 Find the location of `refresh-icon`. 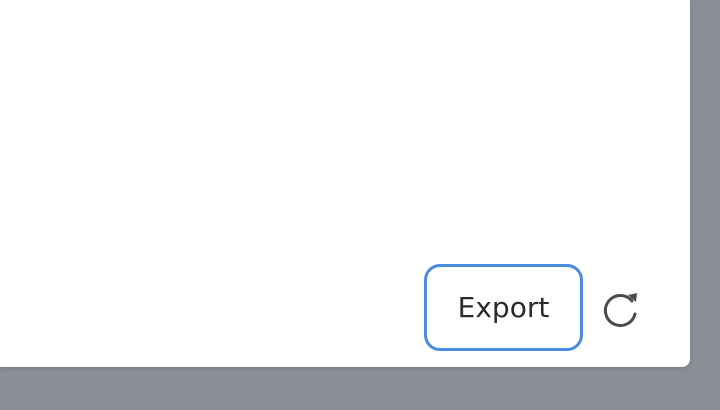

refresh-icon is located at coordinates (620, 309).